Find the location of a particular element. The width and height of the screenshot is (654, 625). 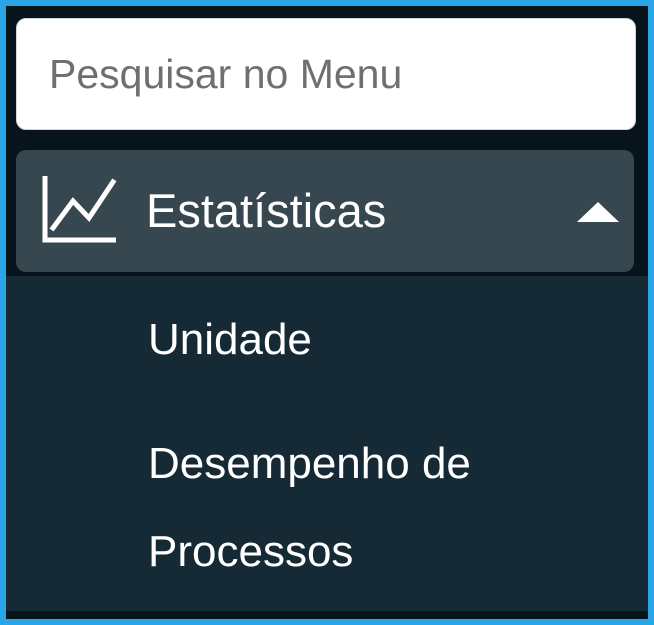

sidebar-bottom-strip is located at coordinates (327, 615).